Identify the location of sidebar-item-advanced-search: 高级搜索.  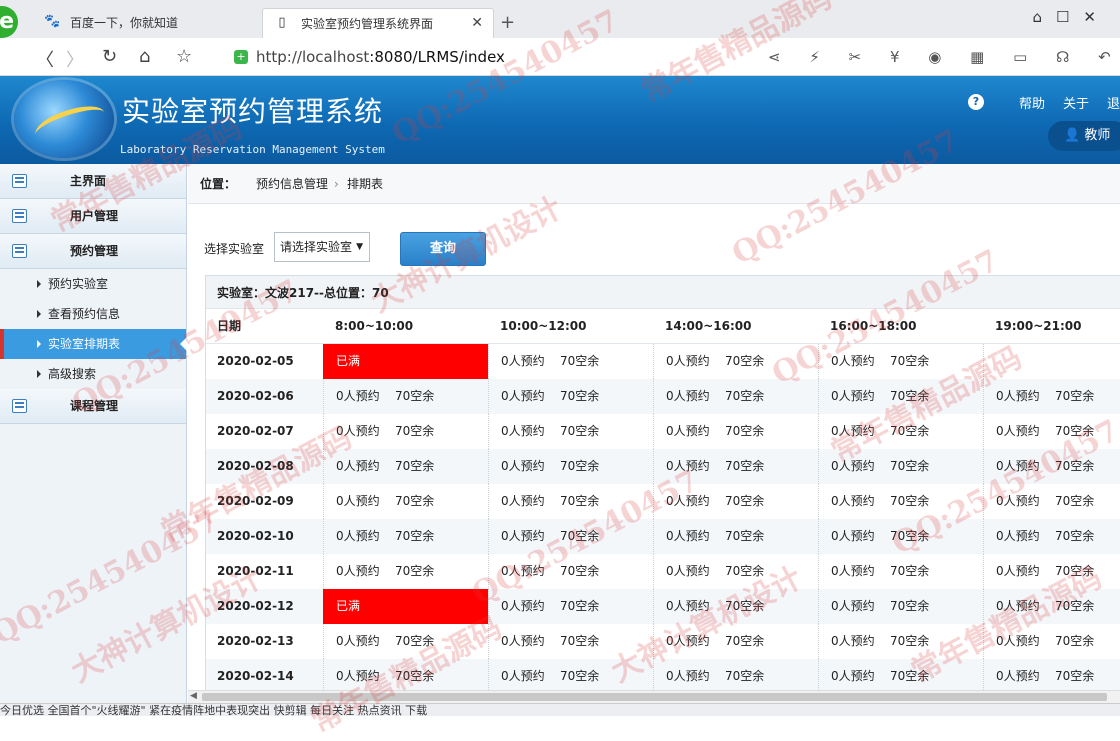
(93, 374).